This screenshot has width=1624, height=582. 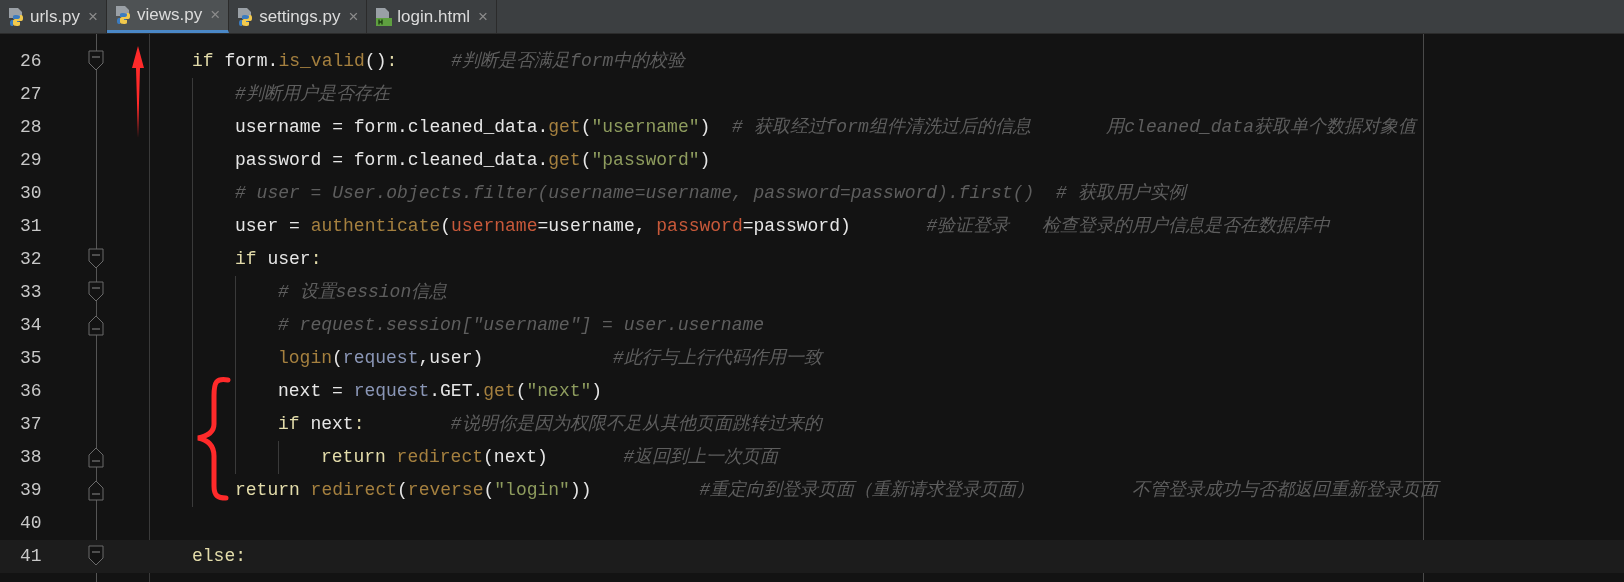 I want to click on string-literal: "password", so click(x=645, y=160).